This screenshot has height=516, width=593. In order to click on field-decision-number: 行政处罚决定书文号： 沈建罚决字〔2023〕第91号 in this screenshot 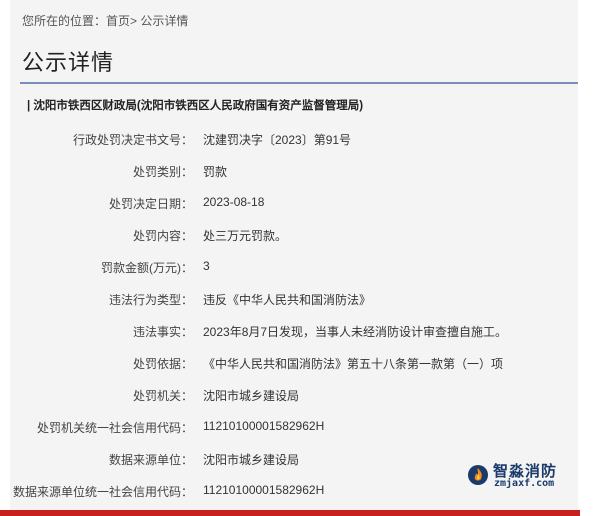, I will do `click(290, 141)`.